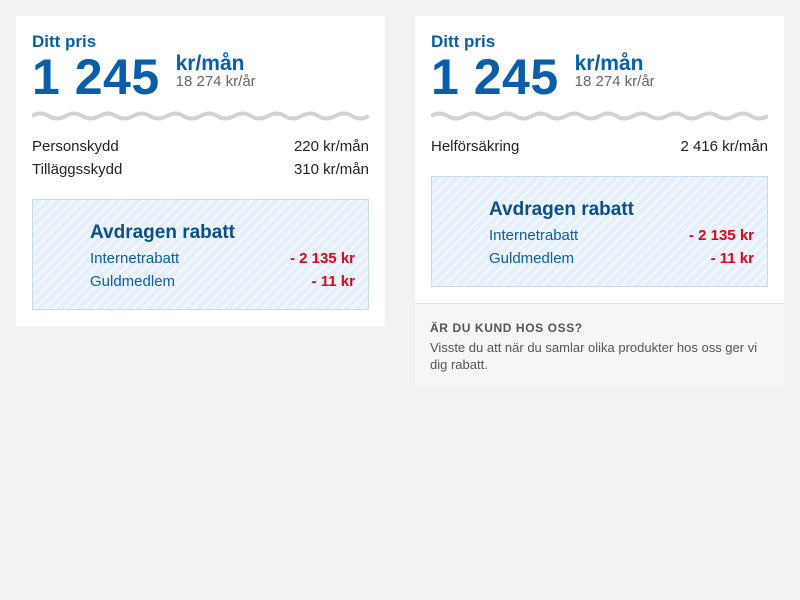 This screenshot has width=800, height=600. I want to click on line-item: Helförsäkring 2 416 kr/mån, so click(599, 146).